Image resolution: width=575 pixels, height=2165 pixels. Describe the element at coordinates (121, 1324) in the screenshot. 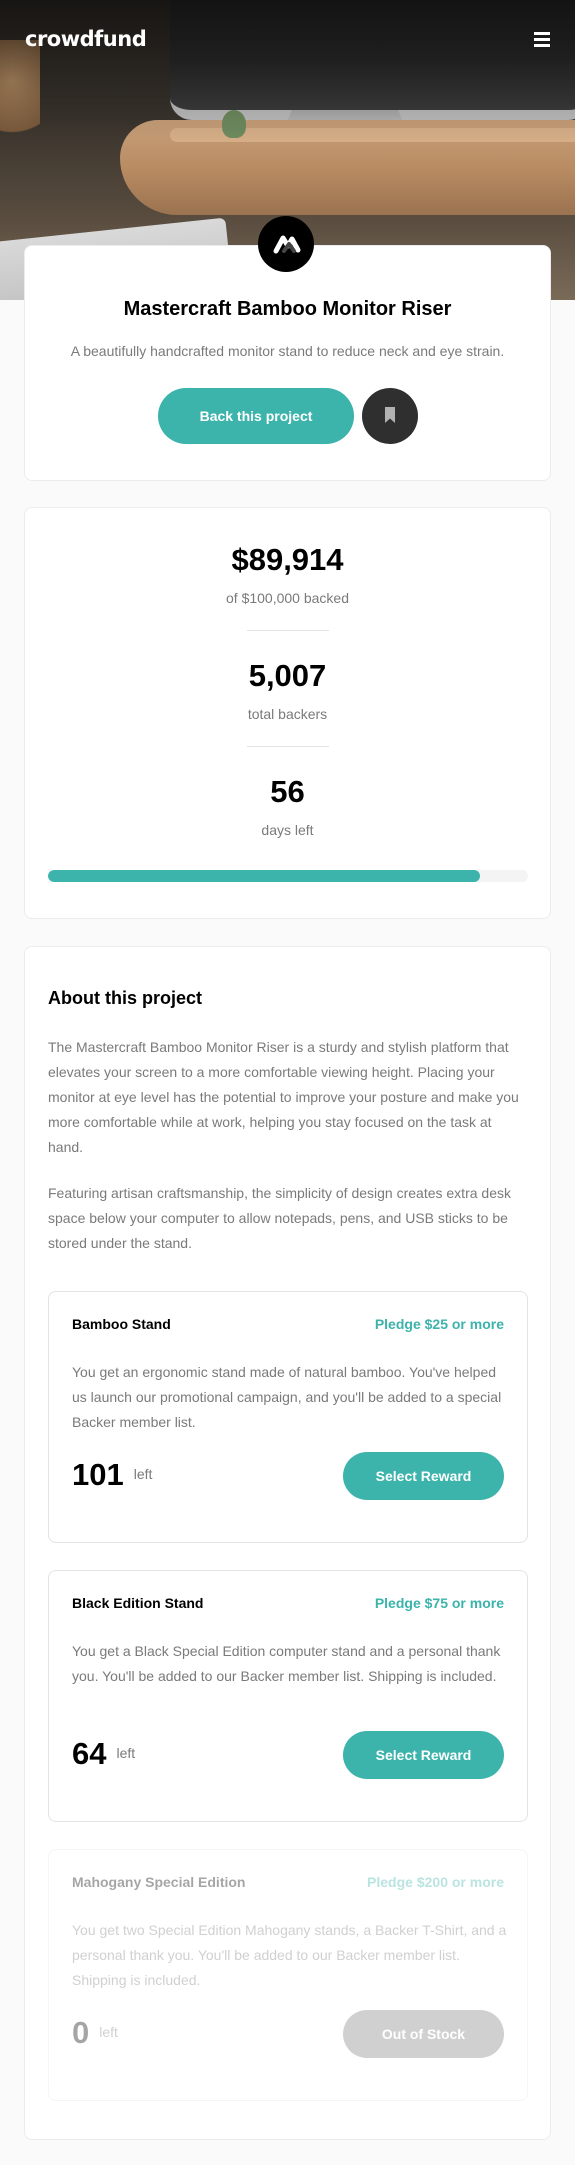

I see `reward-name: Bamboo Stand` at that location.